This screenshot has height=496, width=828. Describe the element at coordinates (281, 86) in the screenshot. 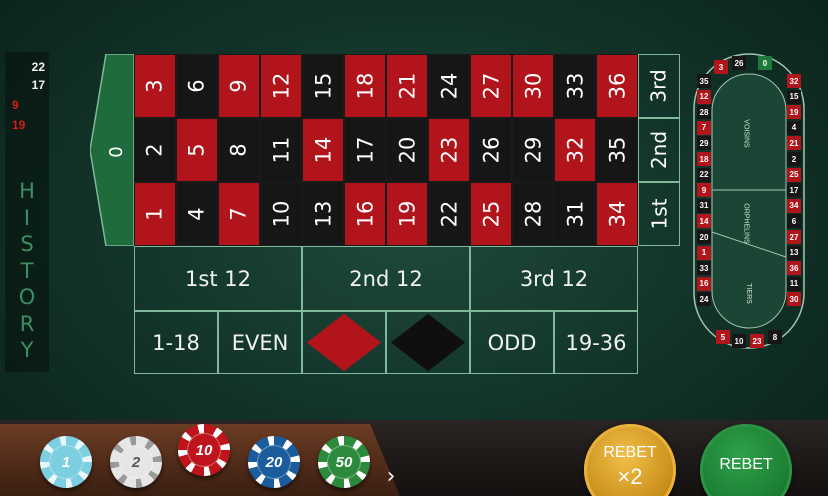

I see `number-cell: 12` at that location.